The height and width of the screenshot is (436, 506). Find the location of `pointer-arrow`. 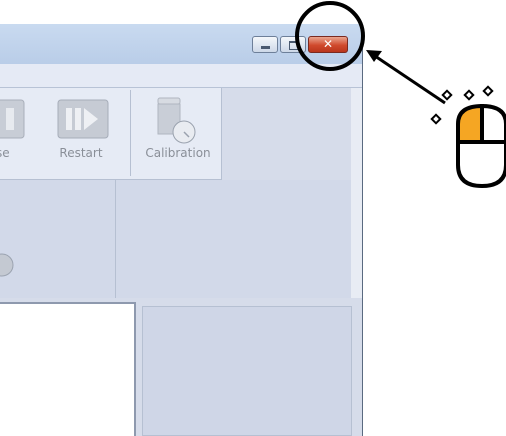

pointer-arrow is located at coordinates (408, 78).